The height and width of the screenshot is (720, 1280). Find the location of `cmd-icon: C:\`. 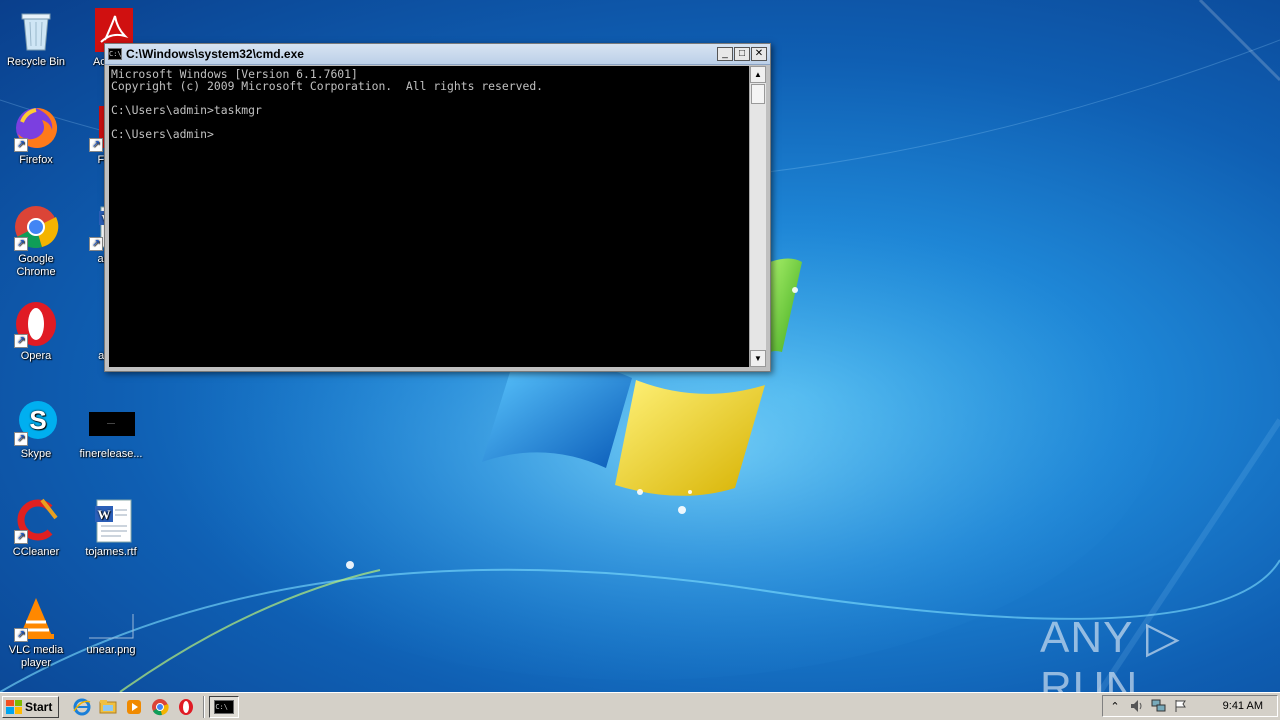

cmd-icon: C:\ is located at coordinates (224, 706).